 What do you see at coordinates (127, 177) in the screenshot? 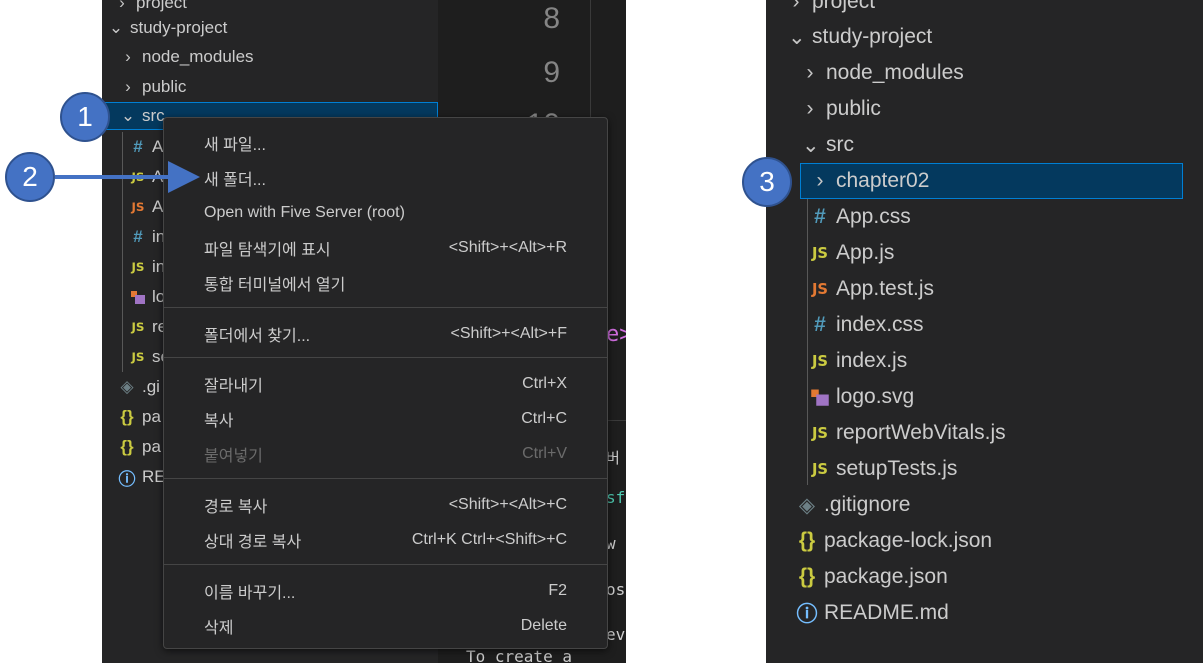
I see `annotation-arrow` at bounding box center [127, 177].